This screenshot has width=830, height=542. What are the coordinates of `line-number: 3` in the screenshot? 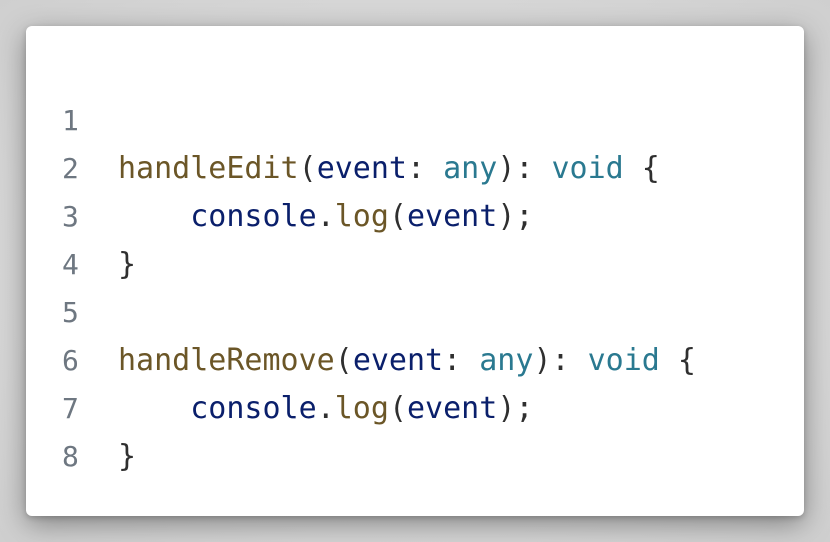 It's located at (70, 216).